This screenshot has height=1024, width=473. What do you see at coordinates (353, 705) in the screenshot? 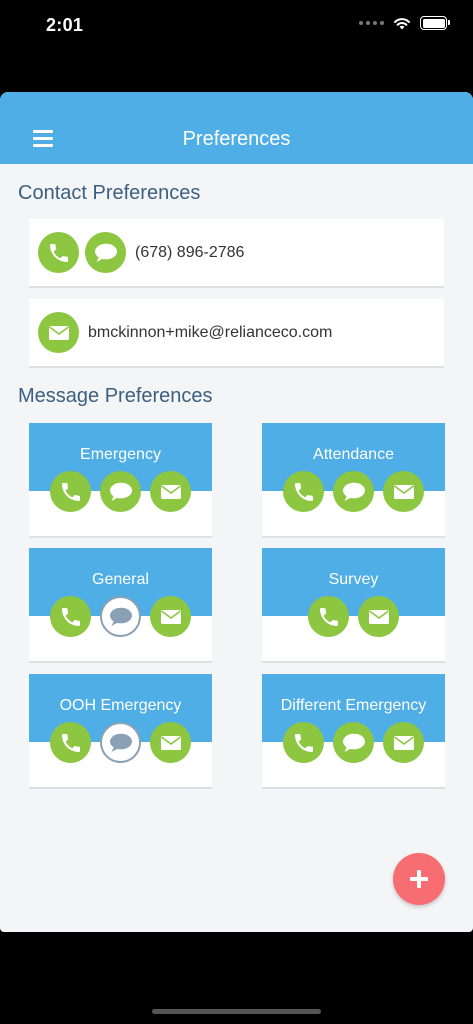
I see `card-label: Different Emergency` at bounding box center [353, 705].